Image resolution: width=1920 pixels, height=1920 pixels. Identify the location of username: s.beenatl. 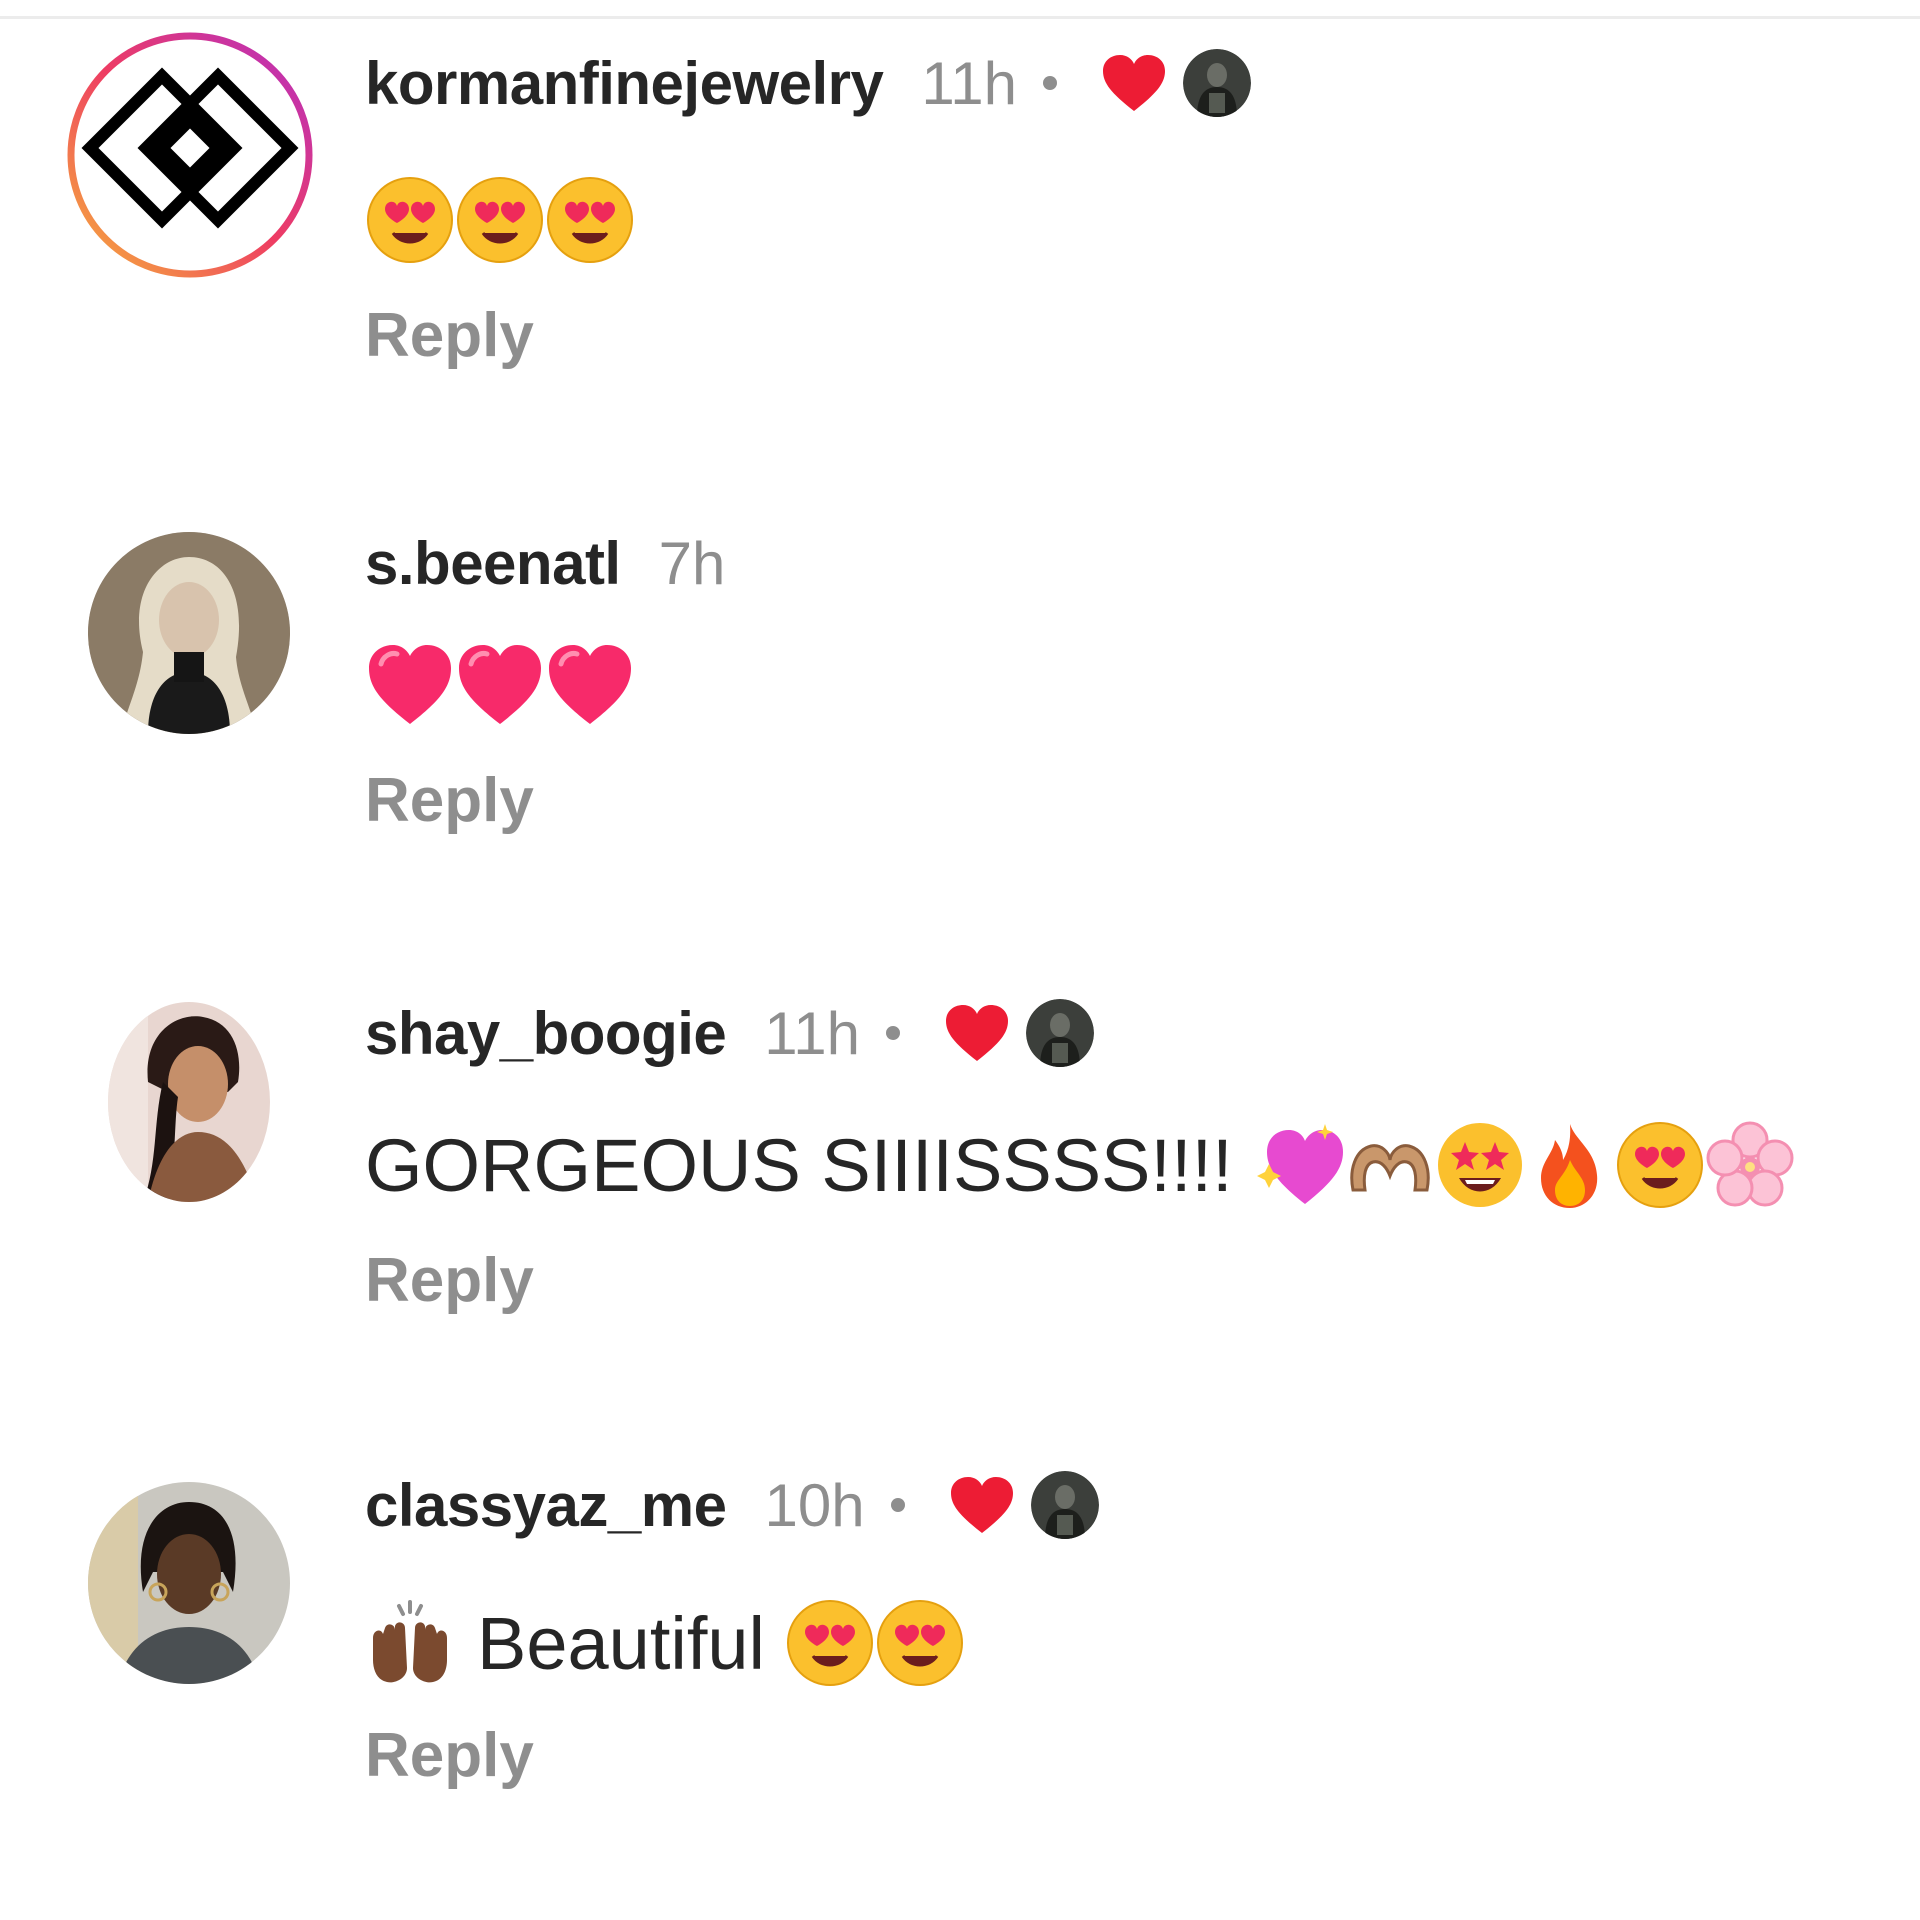
(493, 563).